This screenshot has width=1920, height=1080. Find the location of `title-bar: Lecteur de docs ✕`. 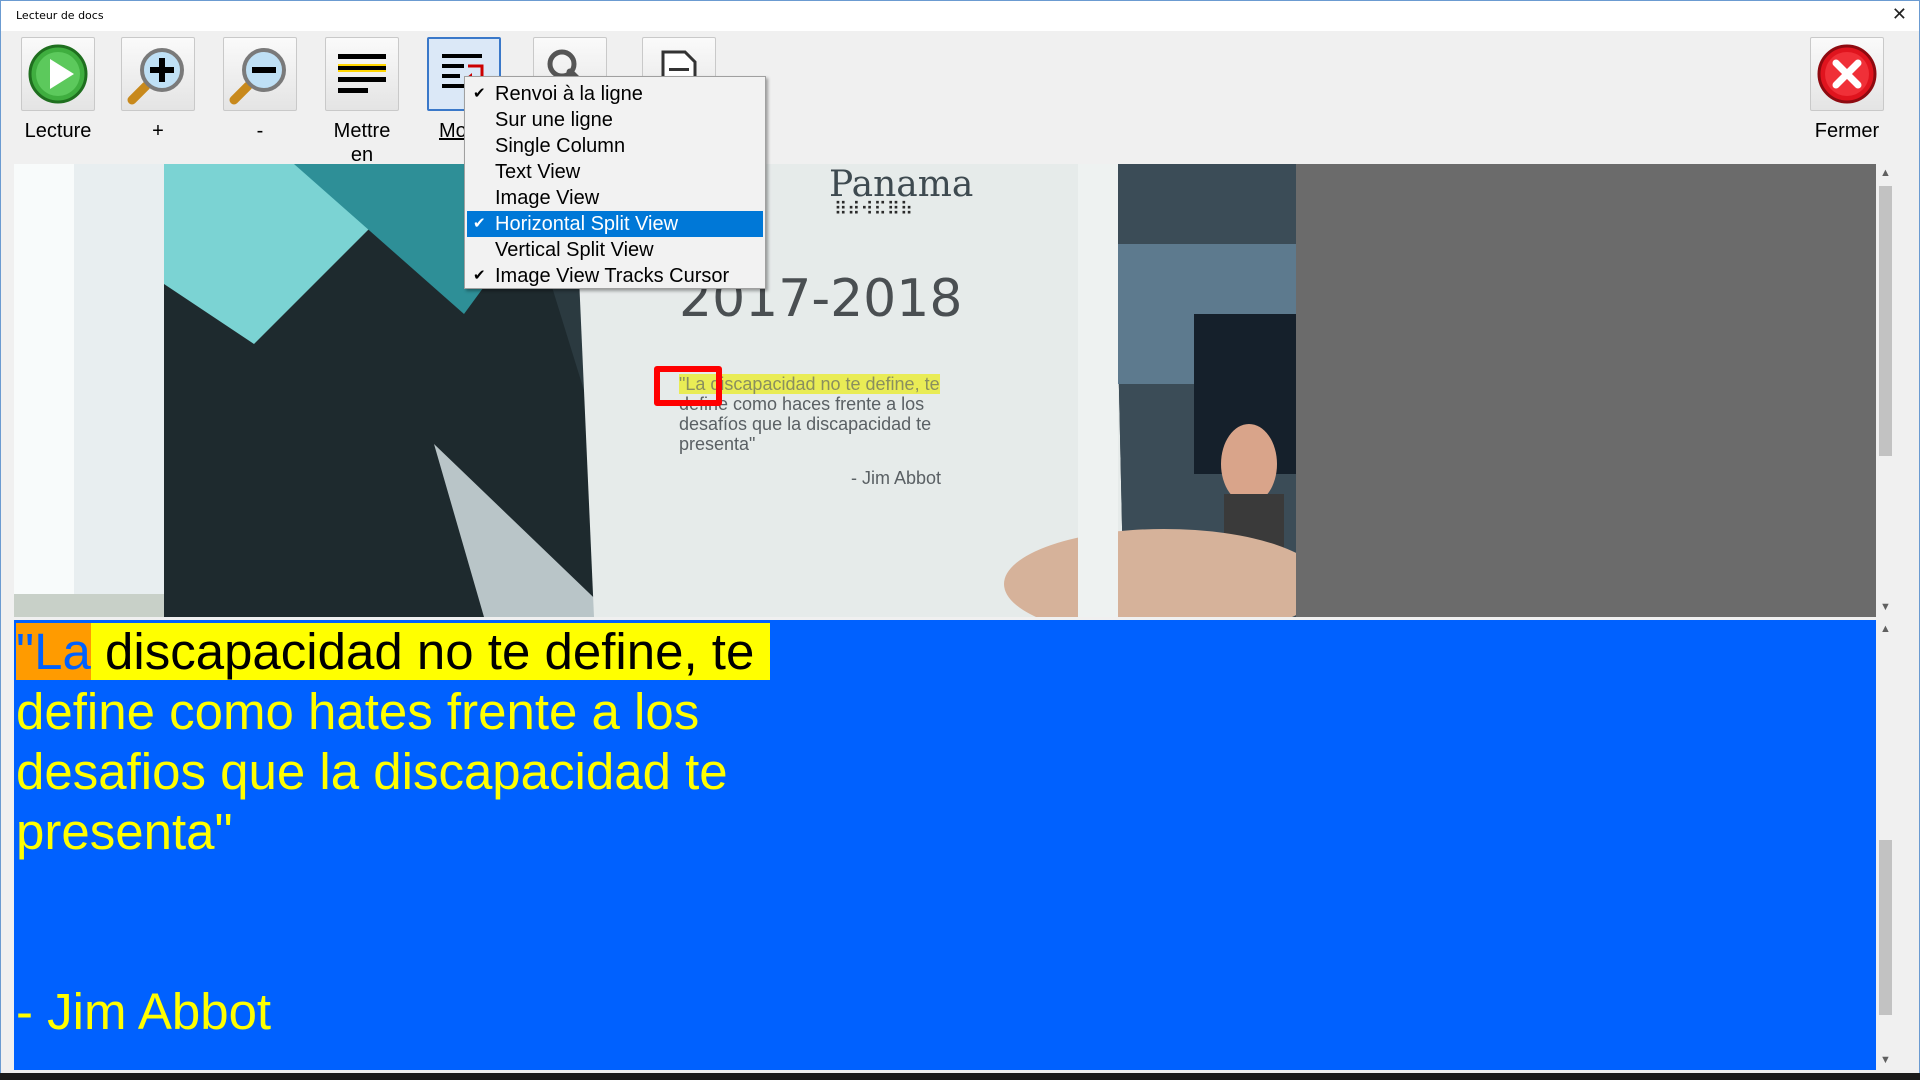

title-bar: Lecteur de docs ✕ is located at coordinates (960, 16).